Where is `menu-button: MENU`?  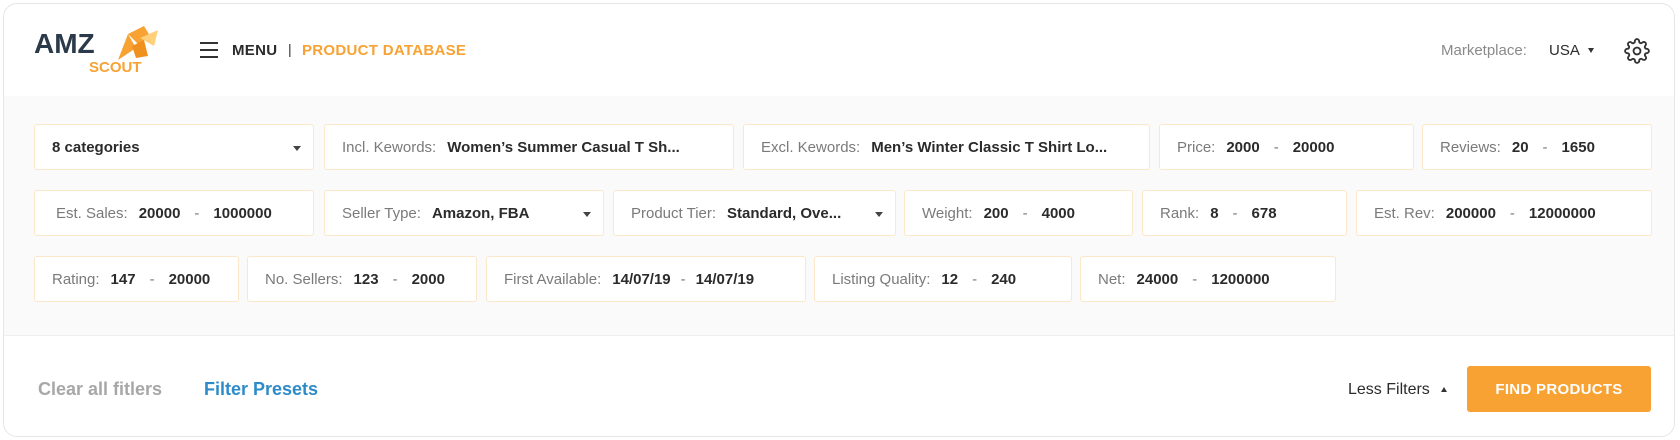
menu-button: MENU is located at coordinates (254, 50).